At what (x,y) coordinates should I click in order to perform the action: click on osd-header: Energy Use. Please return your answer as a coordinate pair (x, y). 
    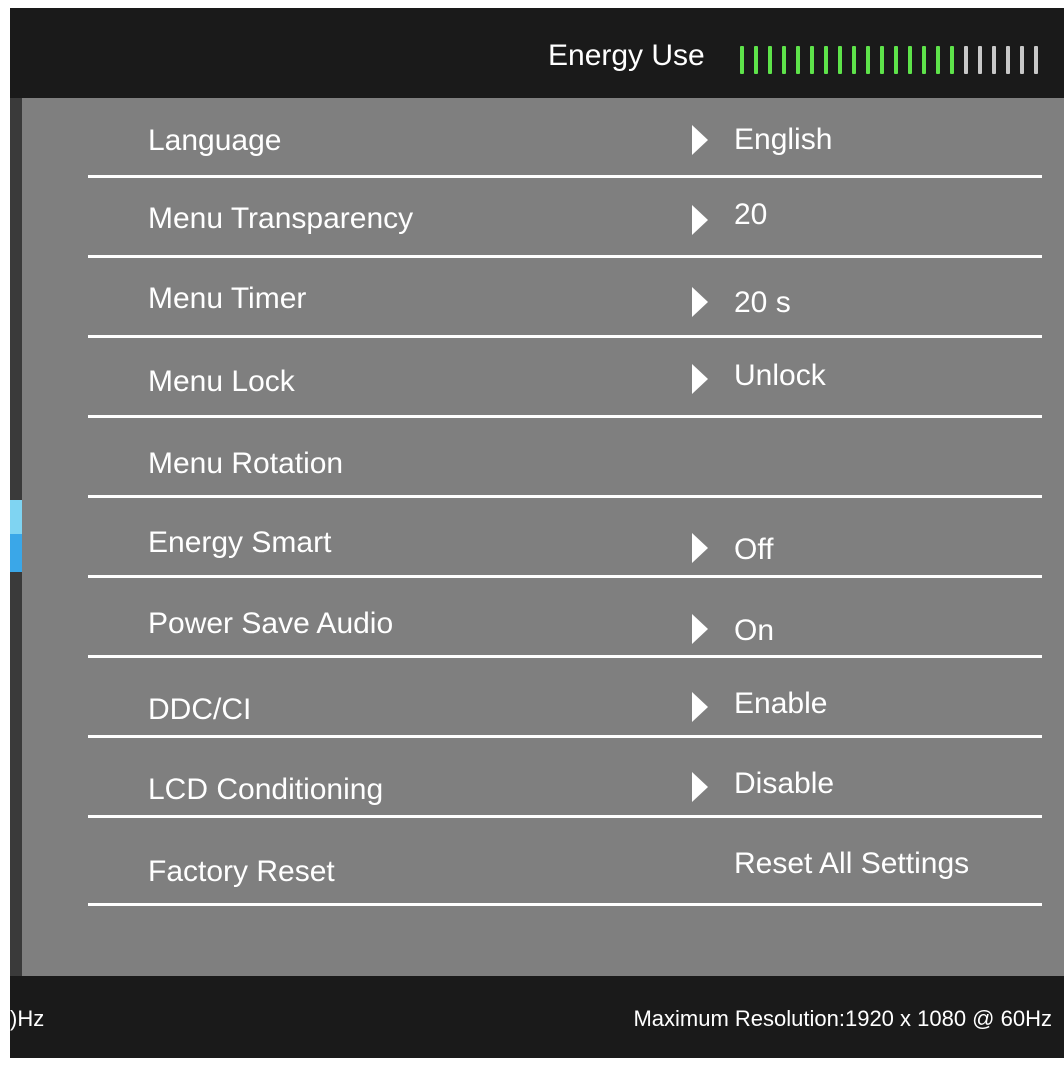
    Looking at the image, I should click on (537, 53).